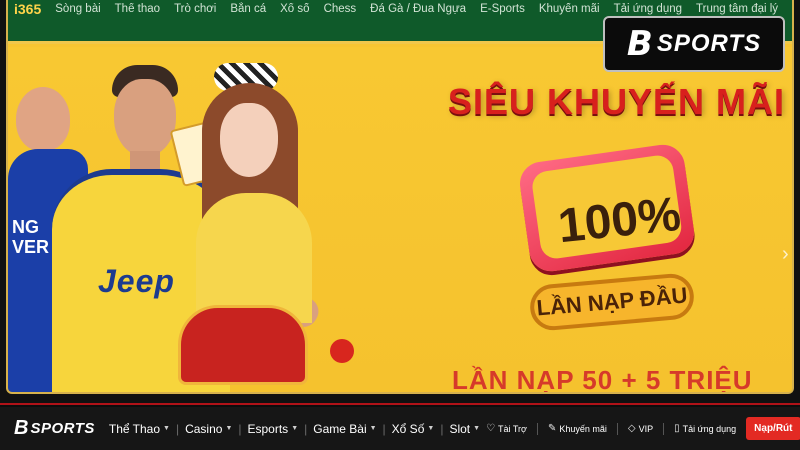 Image resolution: width=800 pixels, height=450 pixels. What do you see at coordinates (602, 379) in the screenshot?
I see `promo-bottom-line: LẦN NẠP 50 + 5 TRIỆU` at bounding box center [602, 379].